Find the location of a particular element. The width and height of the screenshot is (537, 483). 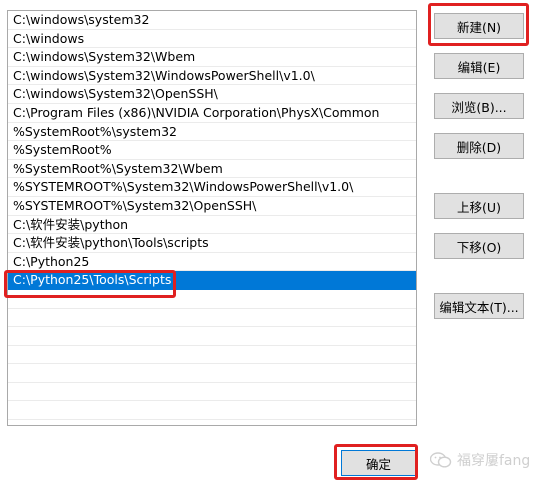

move-down-button: 下移(O) is located at coordinates (479, 246).